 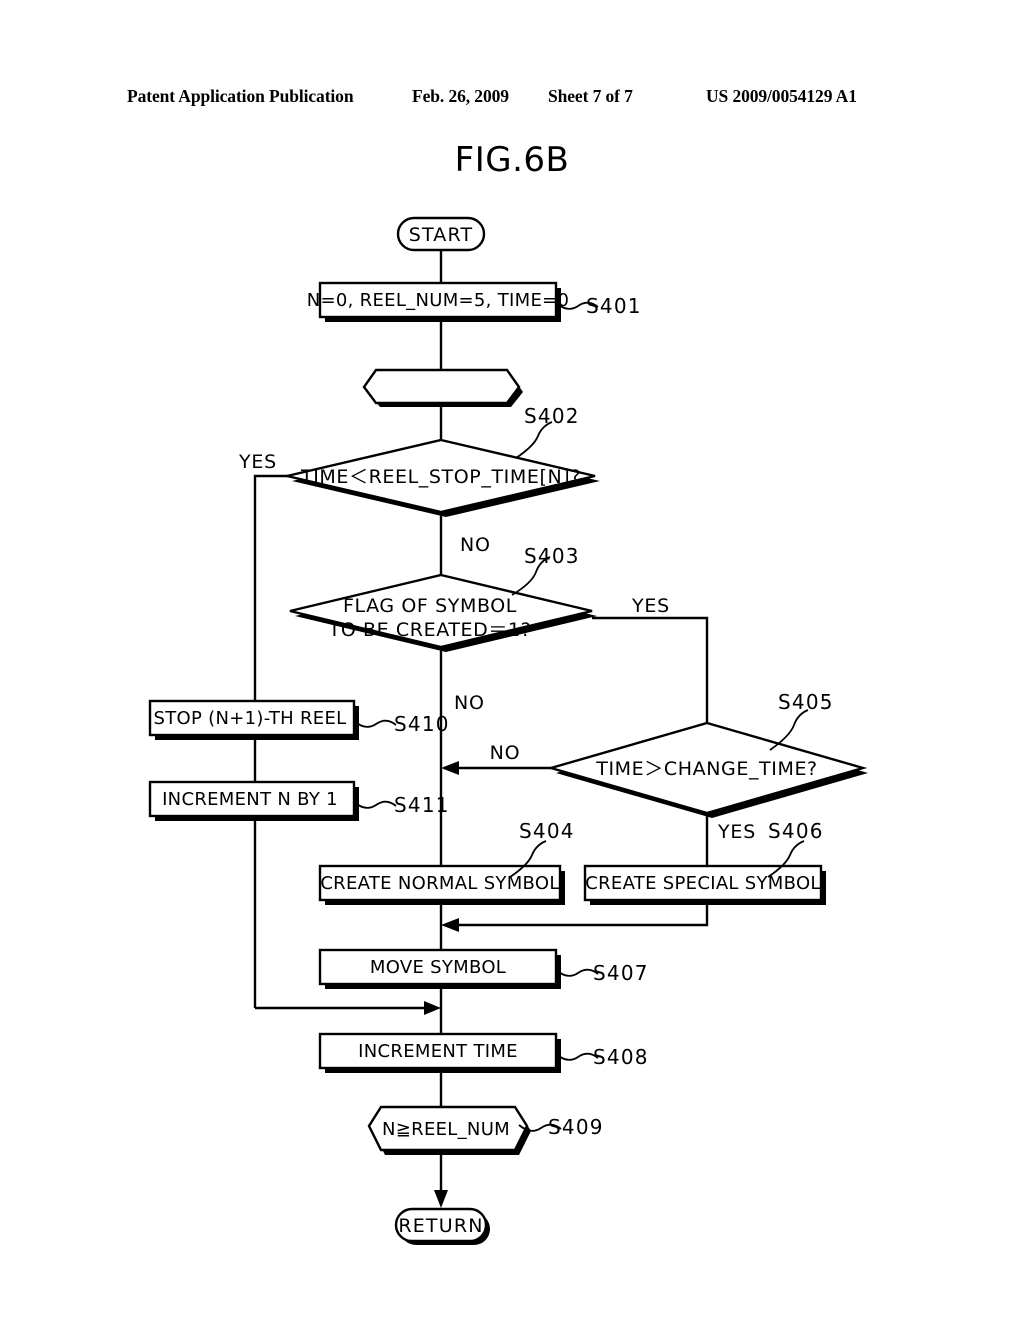 I want to click on s407-step: S407, so click(x=621, y=973).